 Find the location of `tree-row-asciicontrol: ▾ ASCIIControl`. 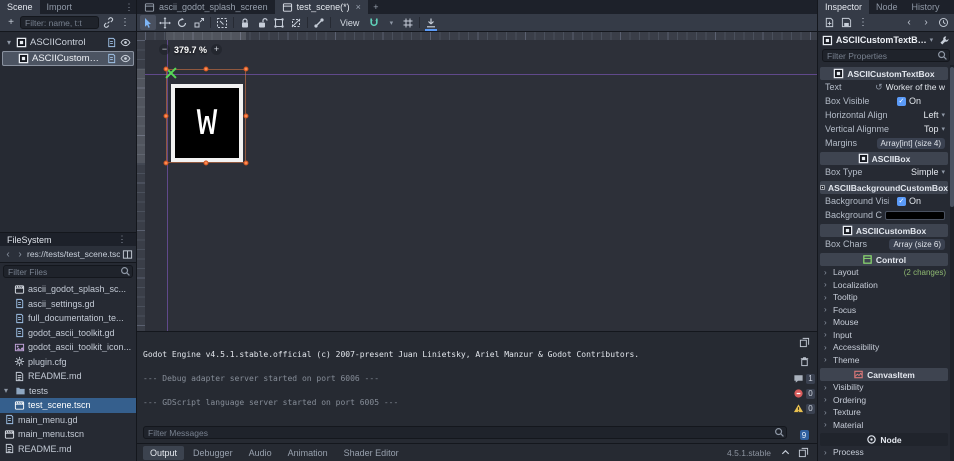

tree-row-asciicontrol: ▾ ASCIIControl is located at coordinates (68, 42).